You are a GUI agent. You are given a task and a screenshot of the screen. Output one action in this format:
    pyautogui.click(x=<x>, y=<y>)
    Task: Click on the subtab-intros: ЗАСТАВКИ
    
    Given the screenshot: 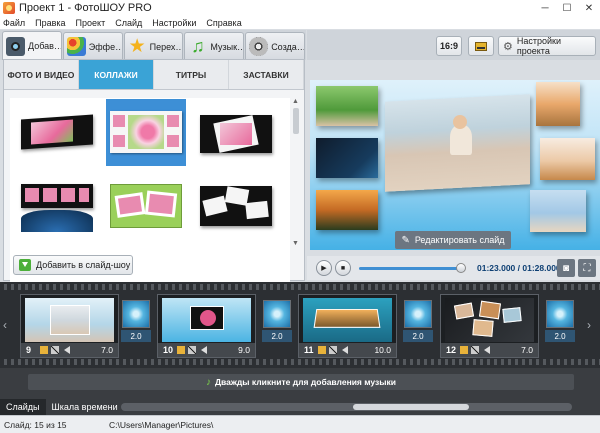 What is the action you would take?
    pyautogui.click(x=266, y=74)
    